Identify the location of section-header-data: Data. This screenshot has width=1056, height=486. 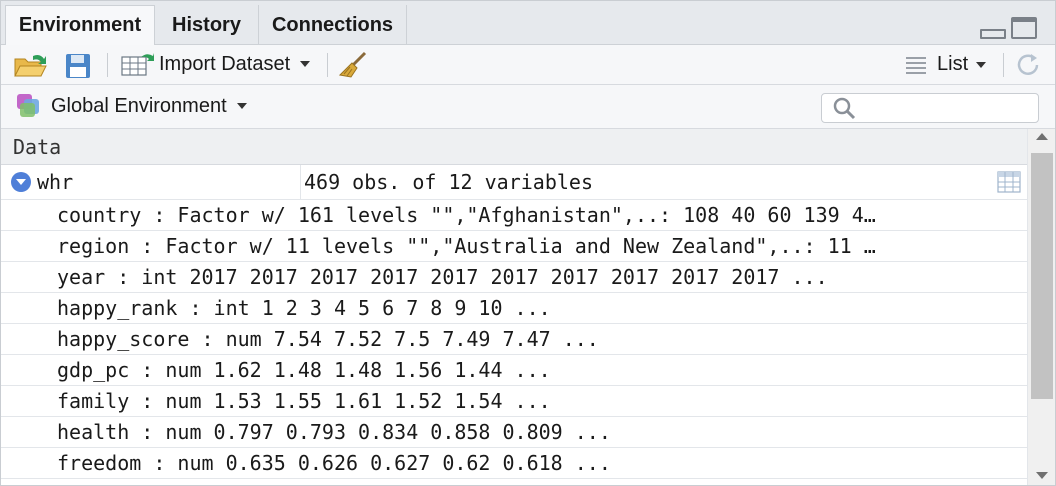
(514, 147).